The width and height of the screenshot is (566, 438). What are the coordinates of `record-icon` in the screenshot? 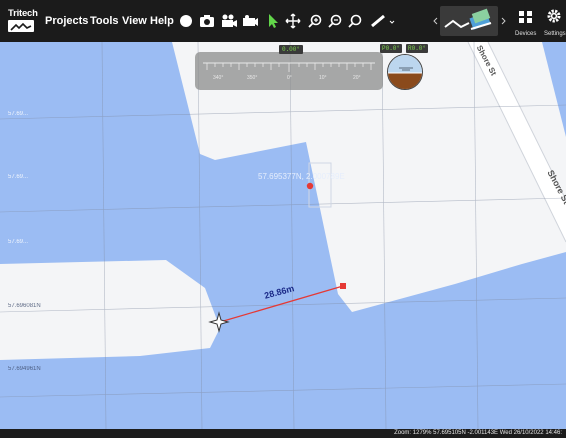 It's located at (186, 21).